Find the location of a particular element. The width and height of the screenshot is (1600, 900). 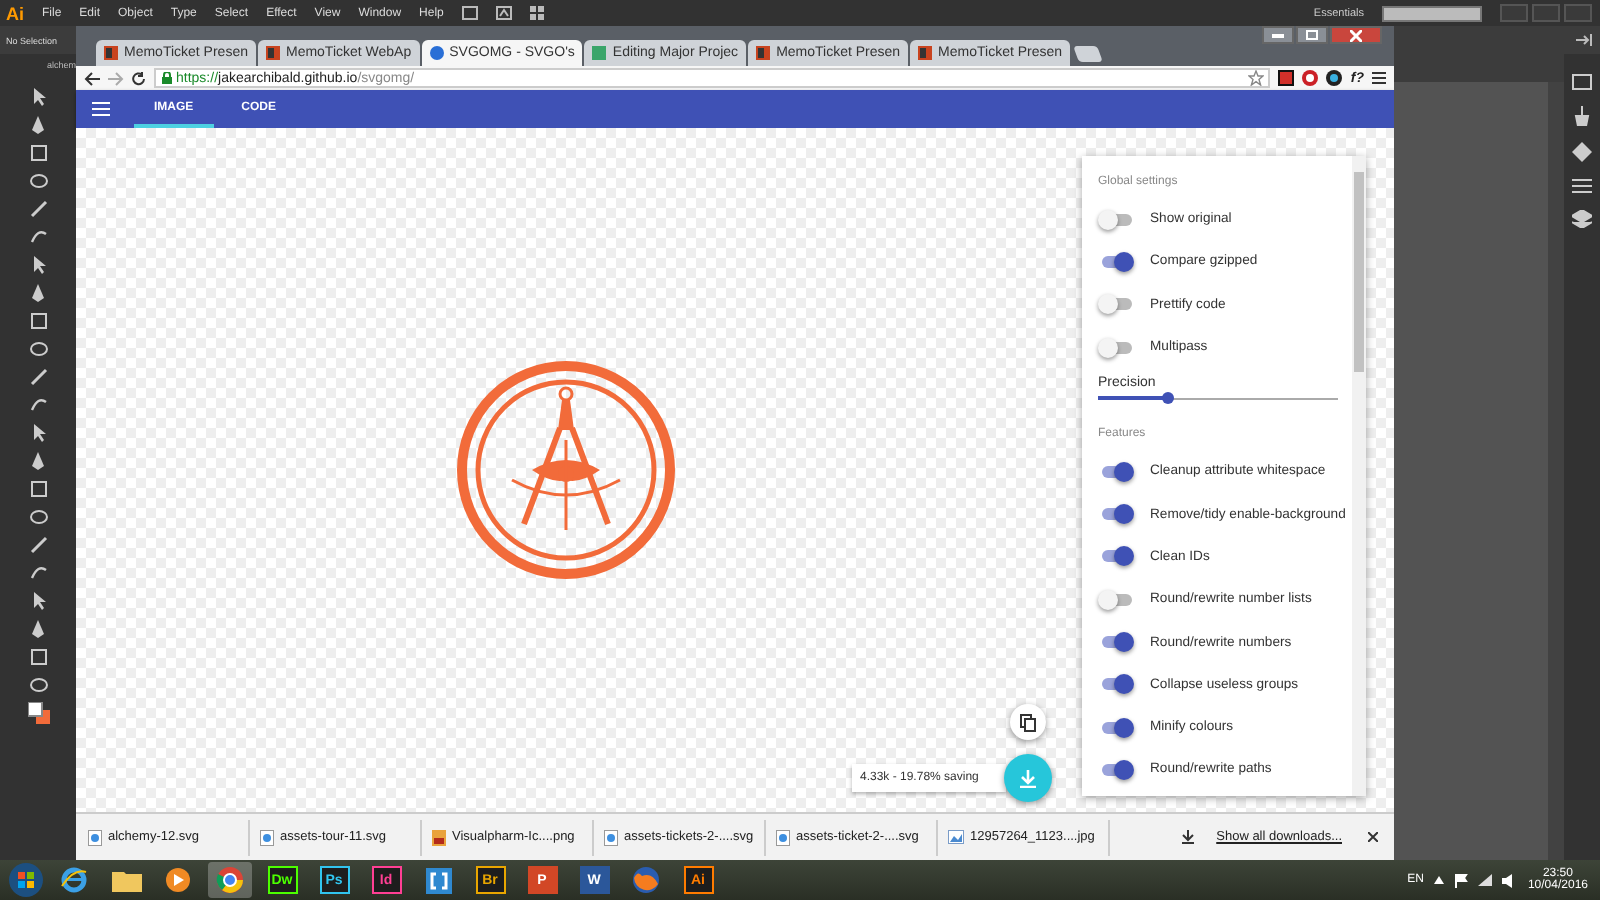

start-orb-icon is located at coordinates (26, 880).